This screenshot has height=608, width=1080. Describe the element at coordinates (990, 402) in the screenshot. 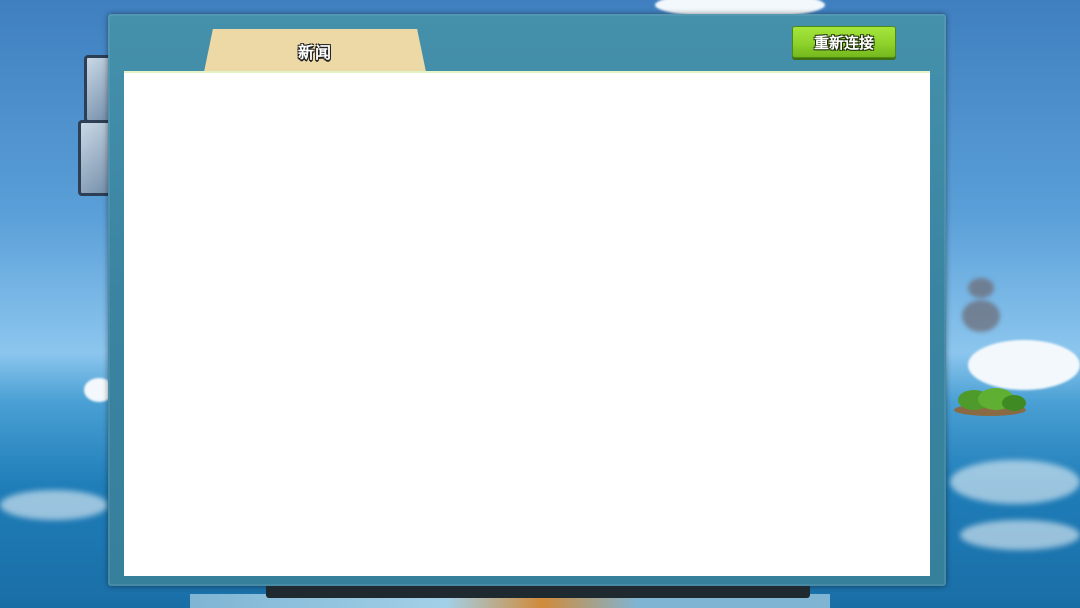

I see `island-image` at that location.